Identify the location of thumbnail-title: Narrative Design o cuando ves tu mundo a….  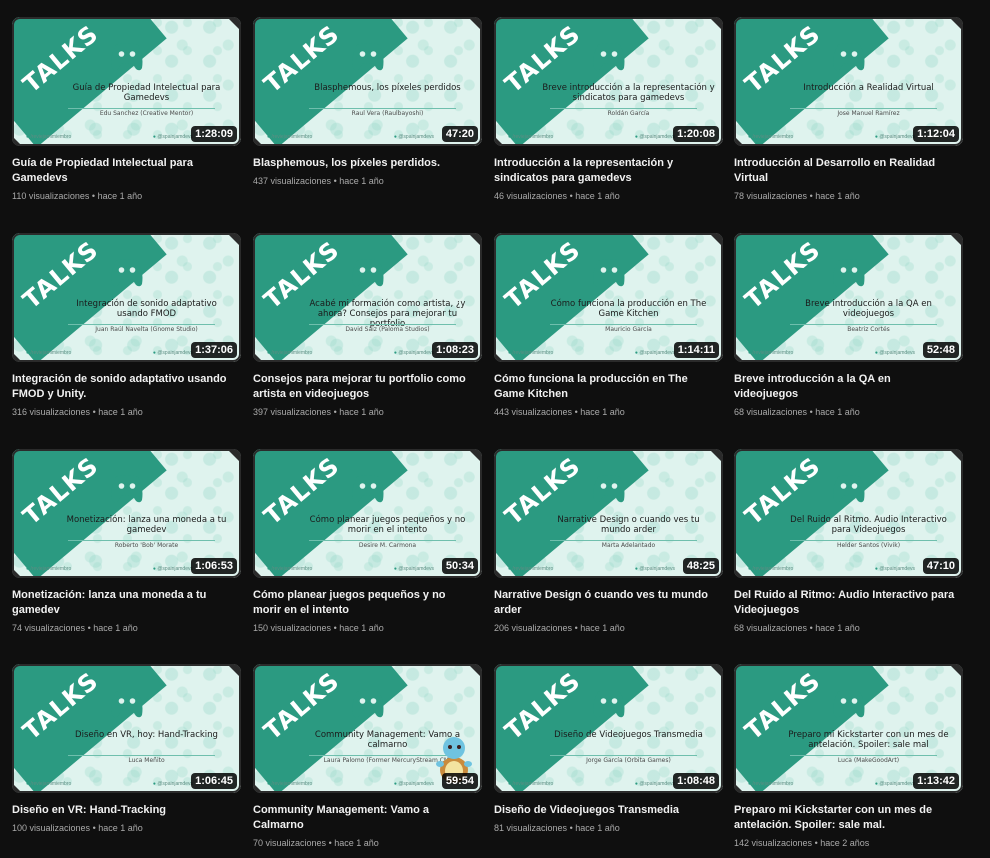
(628, 525).